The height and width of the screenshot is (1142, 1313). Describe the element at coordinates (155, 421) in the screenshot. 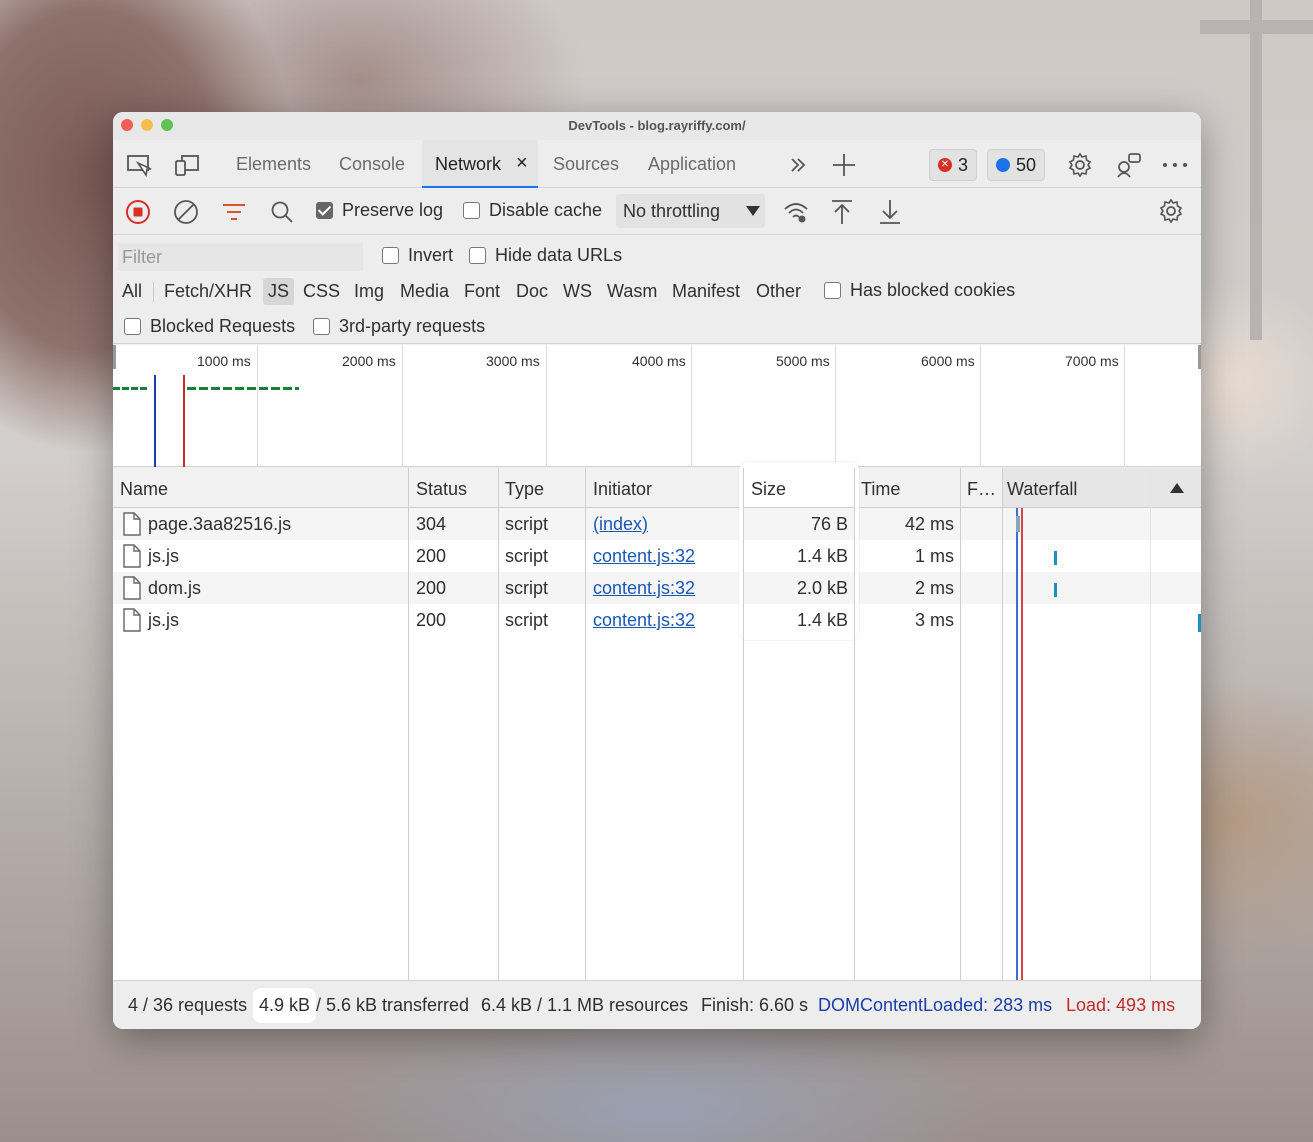

I see `overview-dcl-marker` at that location.